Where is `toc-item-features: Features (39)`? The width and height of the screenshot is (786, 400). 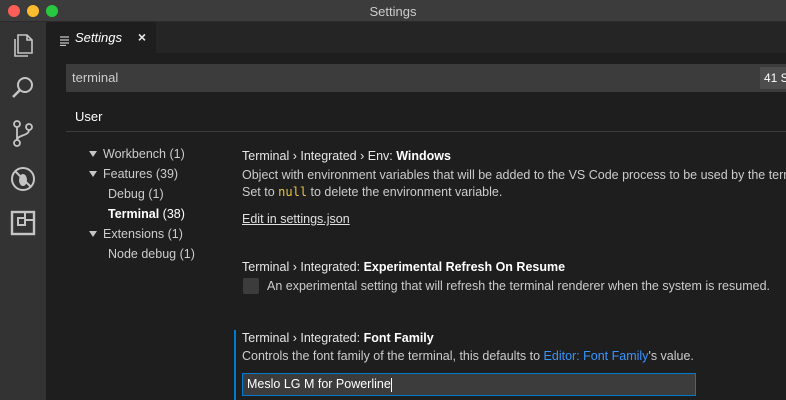
toc-item-features: Features (39) is located at coordinates (133, 174).